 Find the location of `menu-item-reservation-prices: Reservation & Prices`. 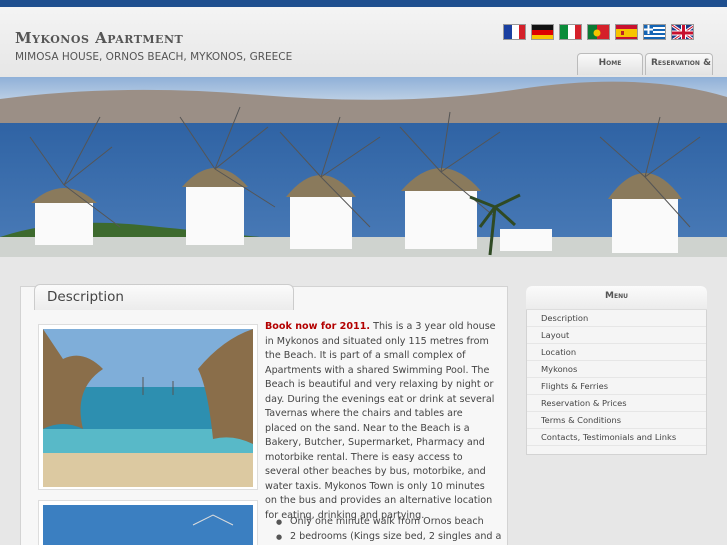

menu-item-reservation-prices: Reservation & Prices is located at coordinates (616, 403).